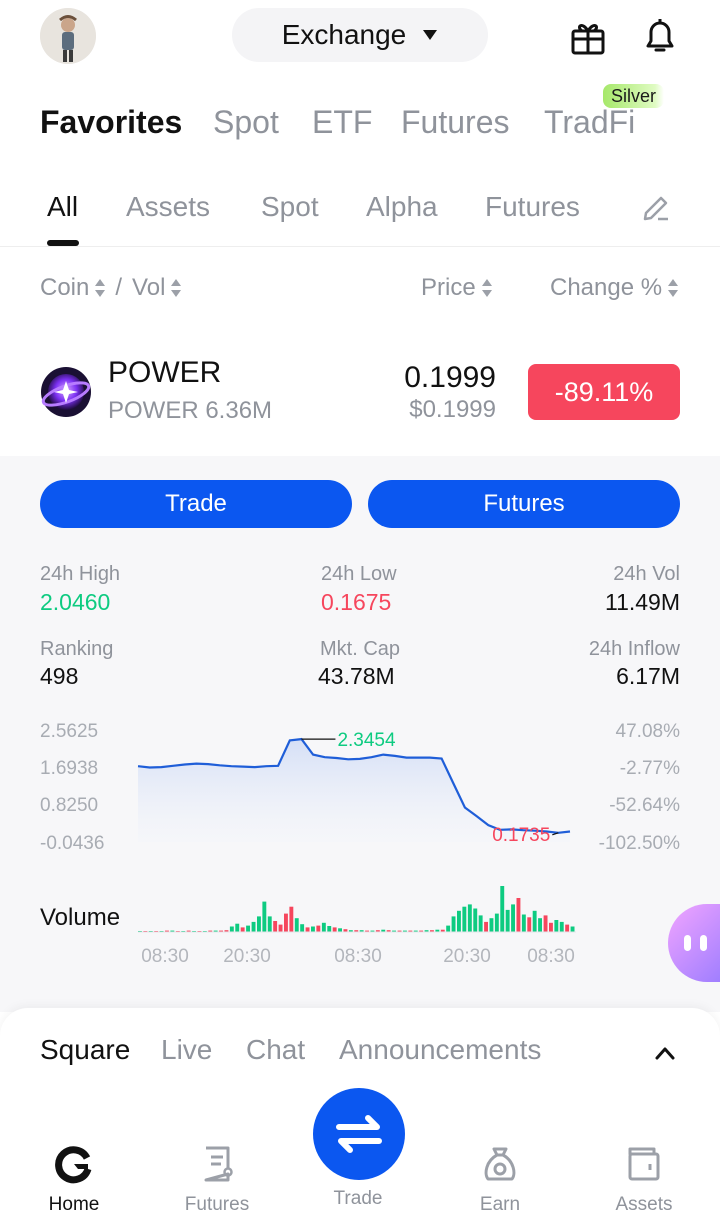  What do you see at coordinates (589, 122) in the screenshot?
I see `tab-tradfi: TradFi` at bounding box center [589, 122].